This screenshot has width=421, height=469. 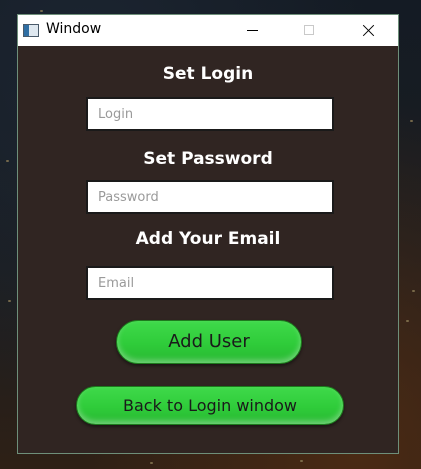 I want to click on password-input, so click(x=210, y=197).